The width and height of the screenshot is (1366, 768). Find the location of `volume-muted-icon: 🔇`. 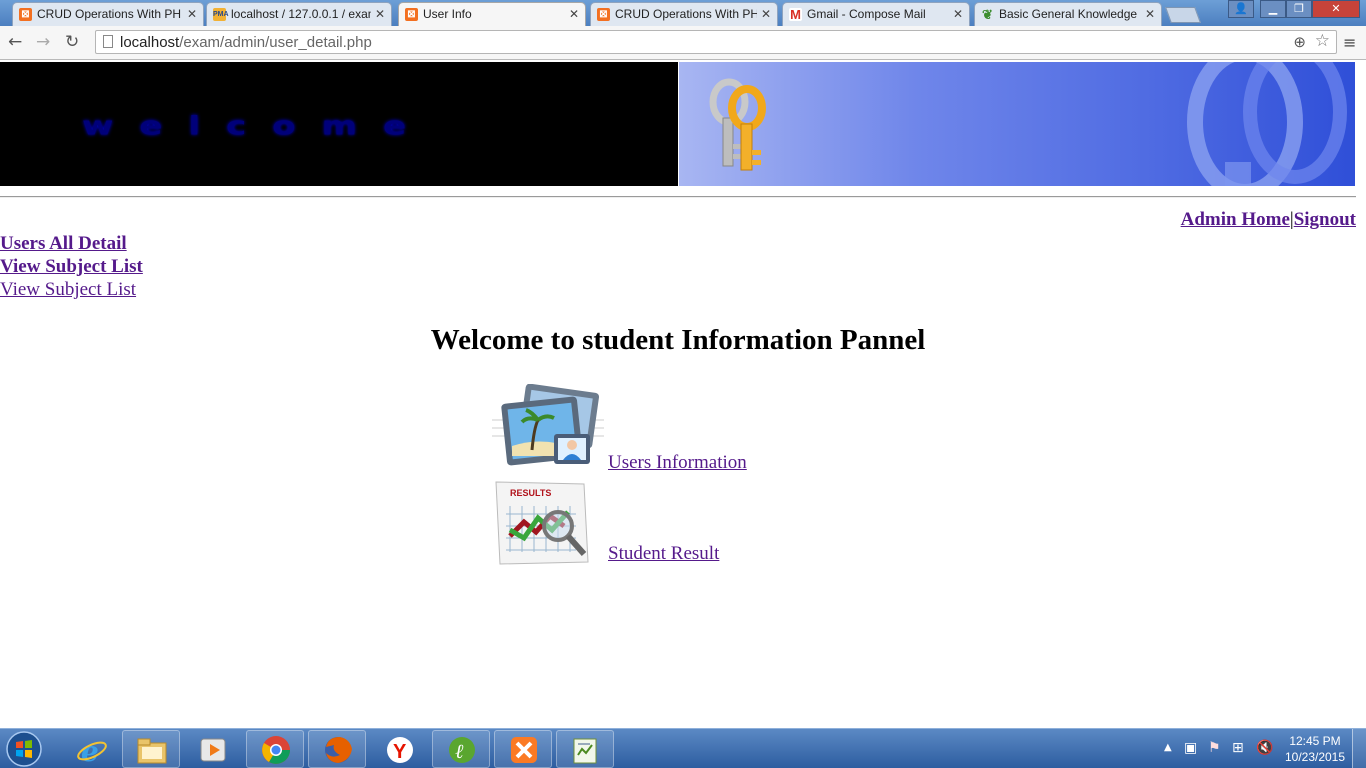

volume-muted-icon: 🔇 is located at coordinates (1264, 748).